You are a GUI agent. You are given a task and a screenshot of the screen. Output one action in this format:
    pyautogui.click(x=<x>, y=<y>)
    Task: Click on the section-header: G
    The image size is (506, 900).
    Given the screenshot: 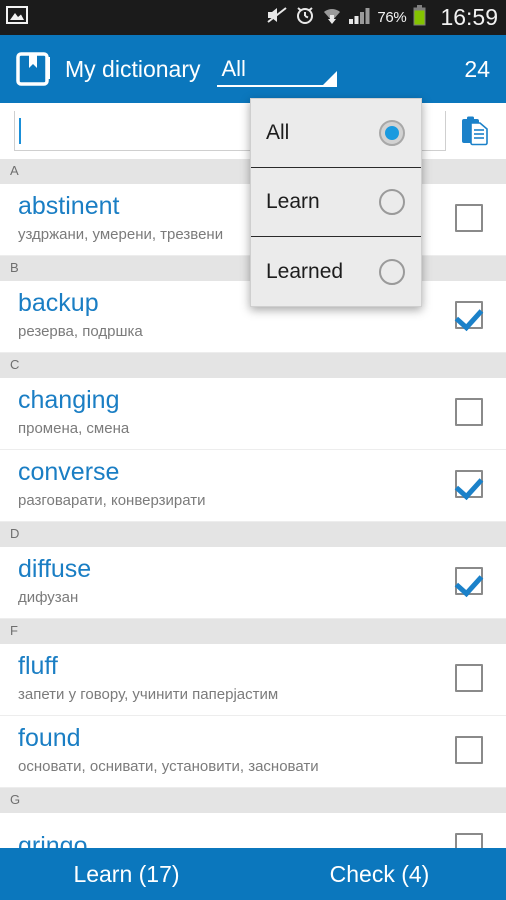 What is the action you would take?
    pyautogui.click(x=253, y=800)
    